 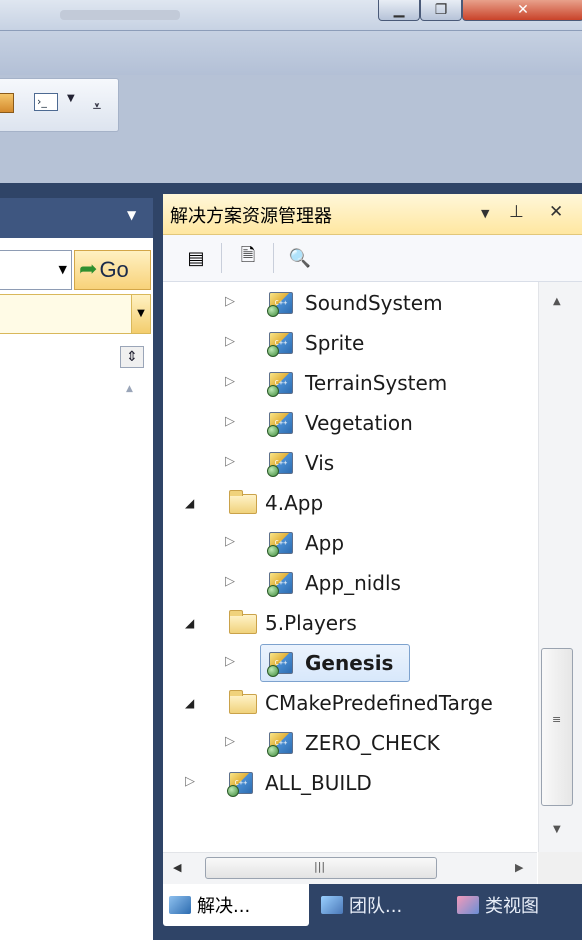 What do you see at coordinates (519, 867) in the screenshot?
I see `scroll-right-icon: ▶` at bounding box center [519, 867].